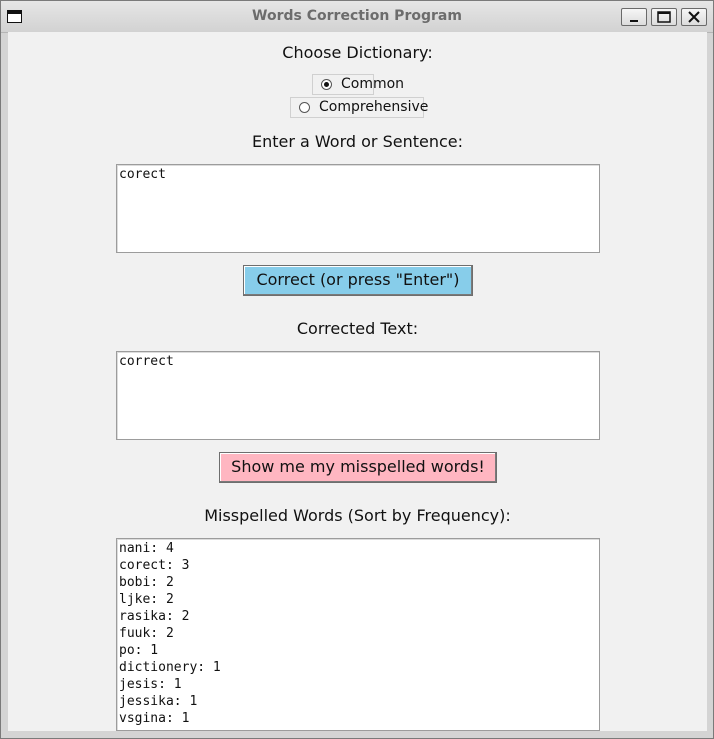 This screenshot has width=714, height=739. Describe the element at coordinates (357, 141) in the screenshot. I see `input-label: Enter a Word or Sentence:` at that location.